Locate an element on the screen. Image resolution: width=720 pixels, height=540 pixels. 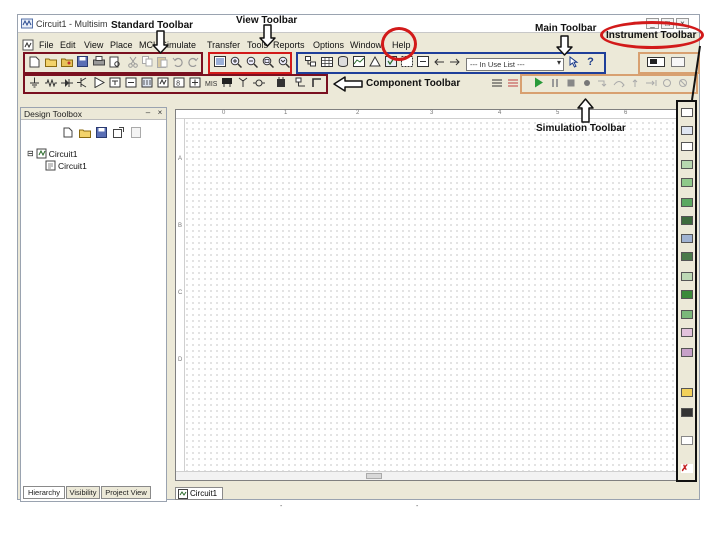
help-pointer-icon is located at coordinates (574, 61).